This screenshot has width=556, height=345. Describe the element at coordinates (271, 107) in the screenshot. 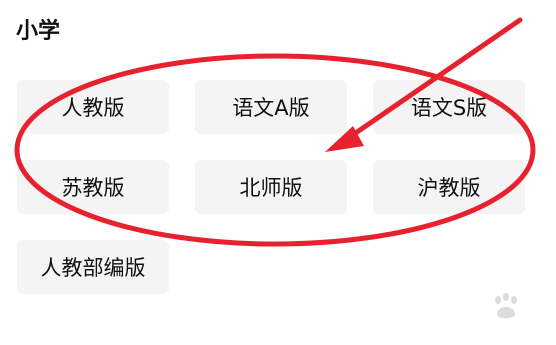

I see `edition-button-yuwen-a: 语文A版` at that location.